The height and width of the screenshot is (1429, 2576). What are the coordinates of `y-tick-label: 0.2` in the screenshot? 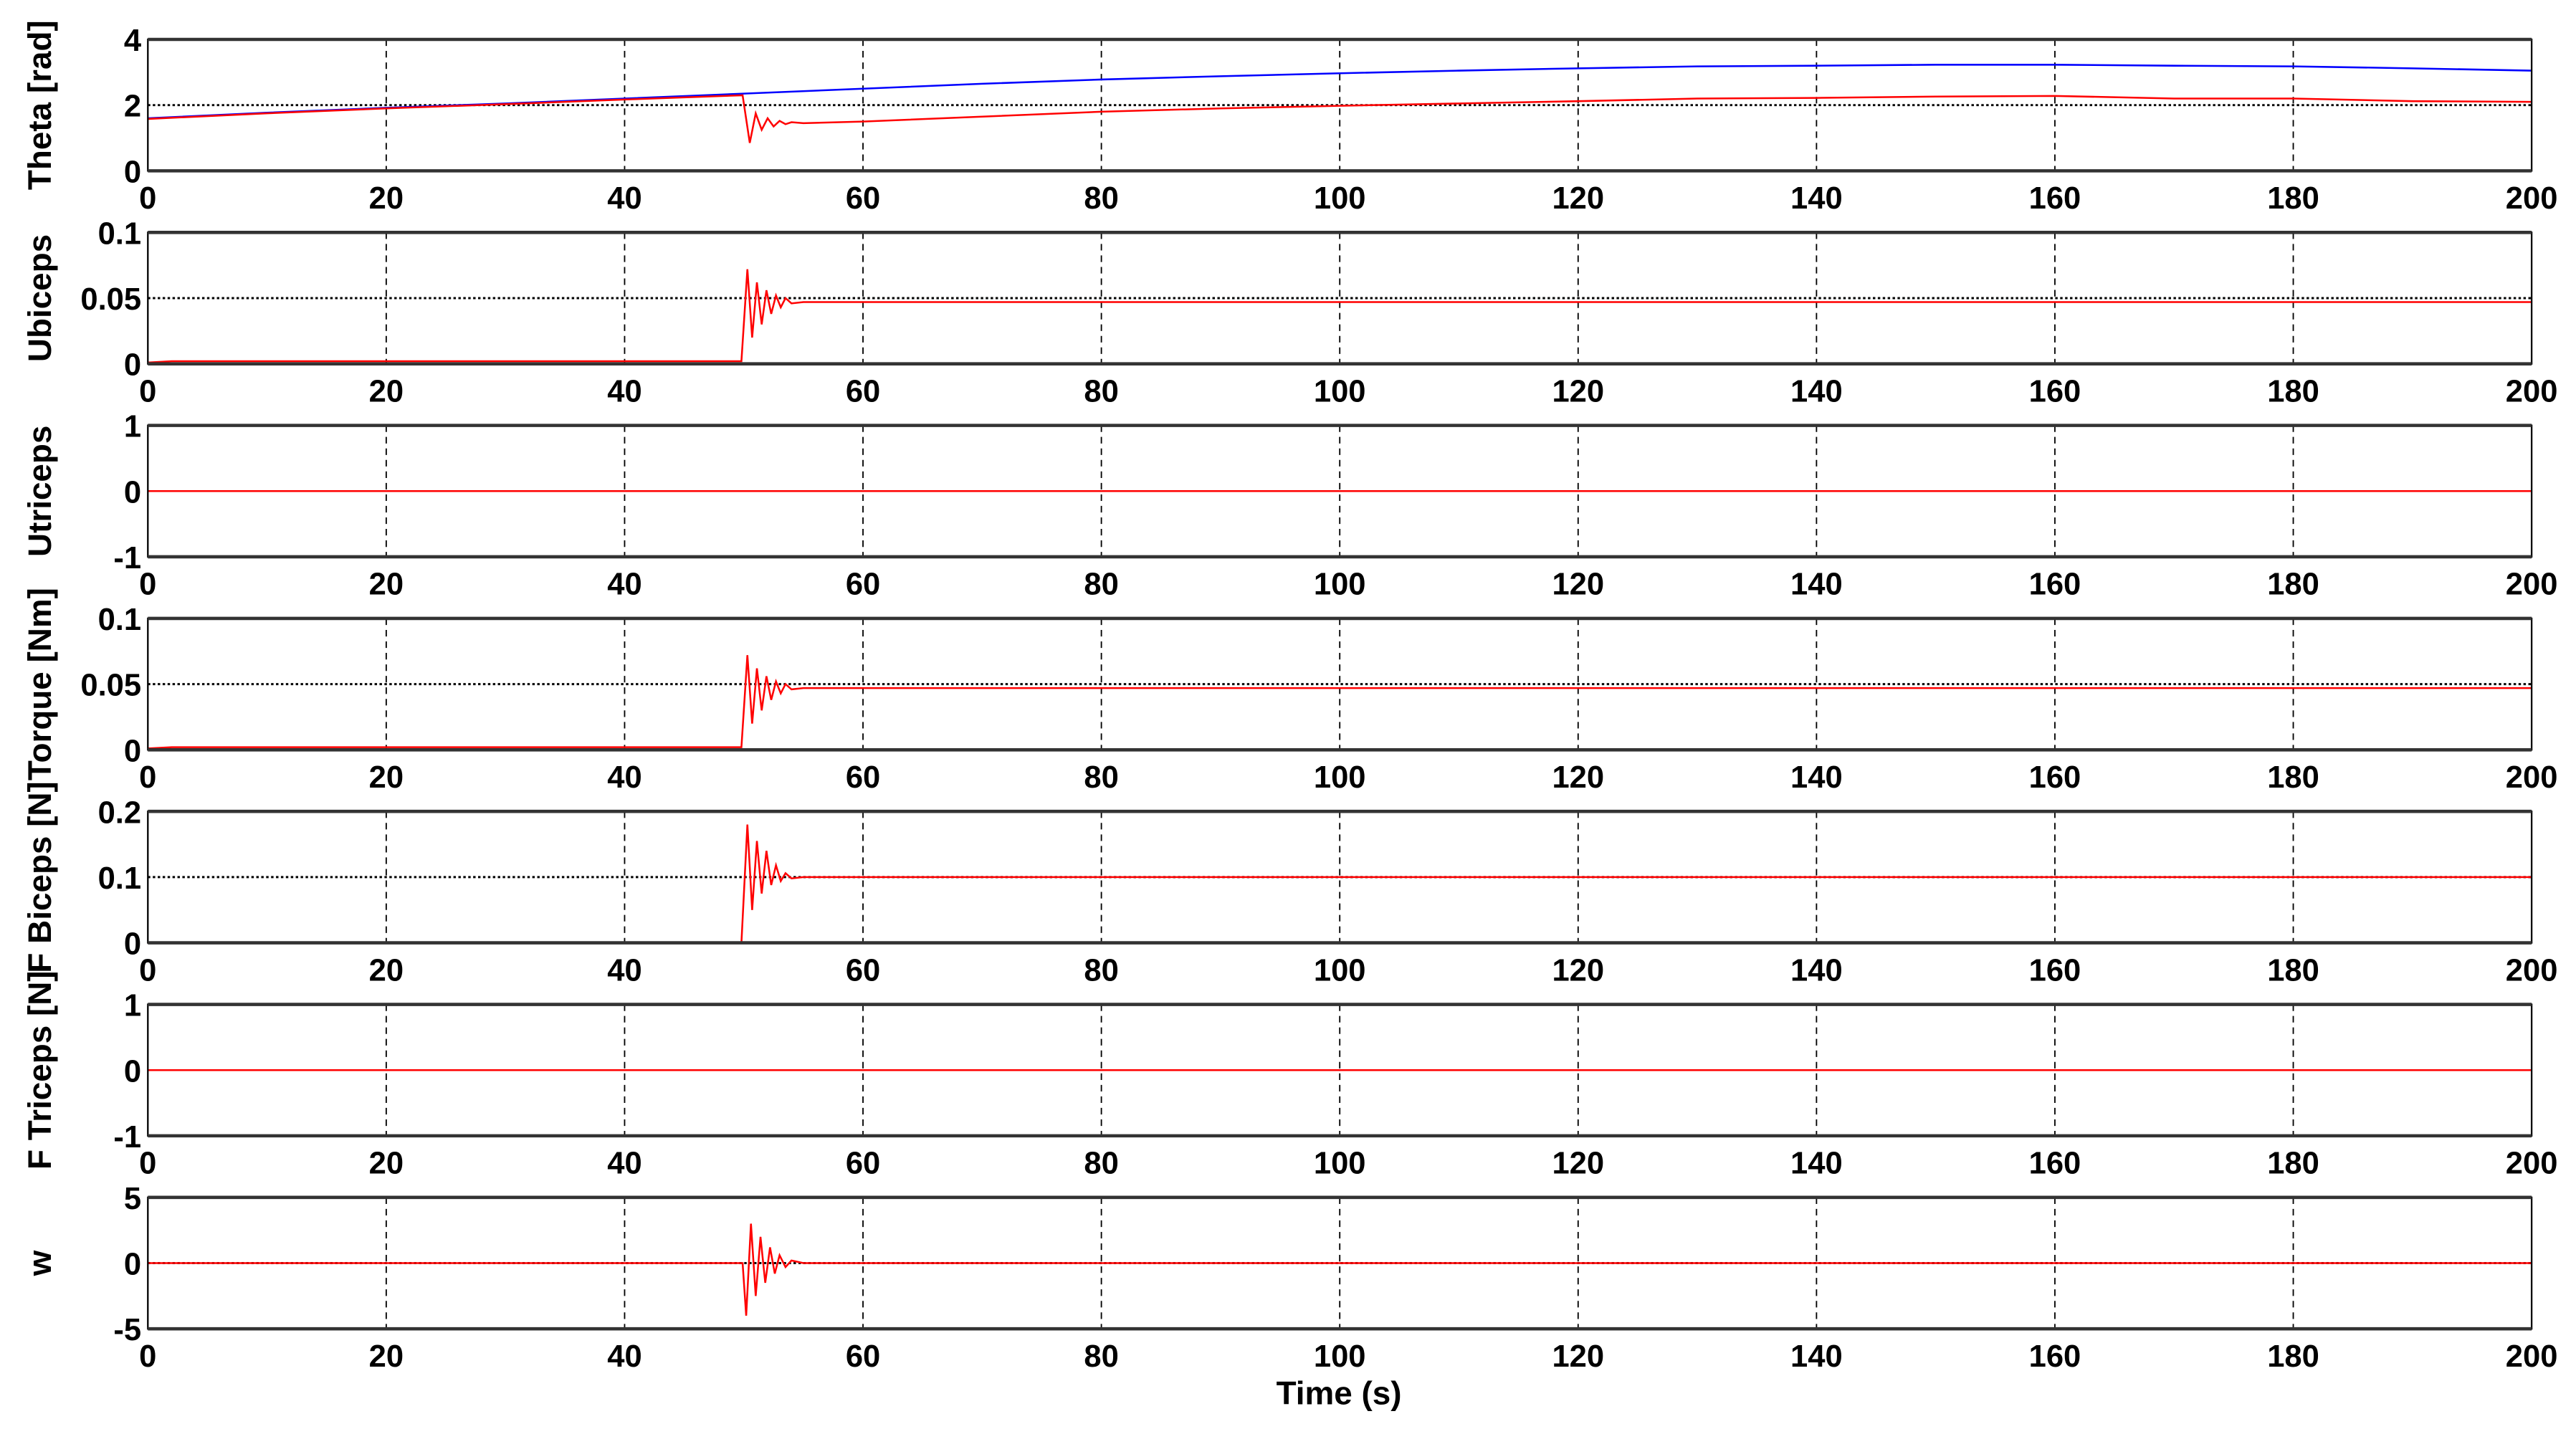 It's located at (120, 812).